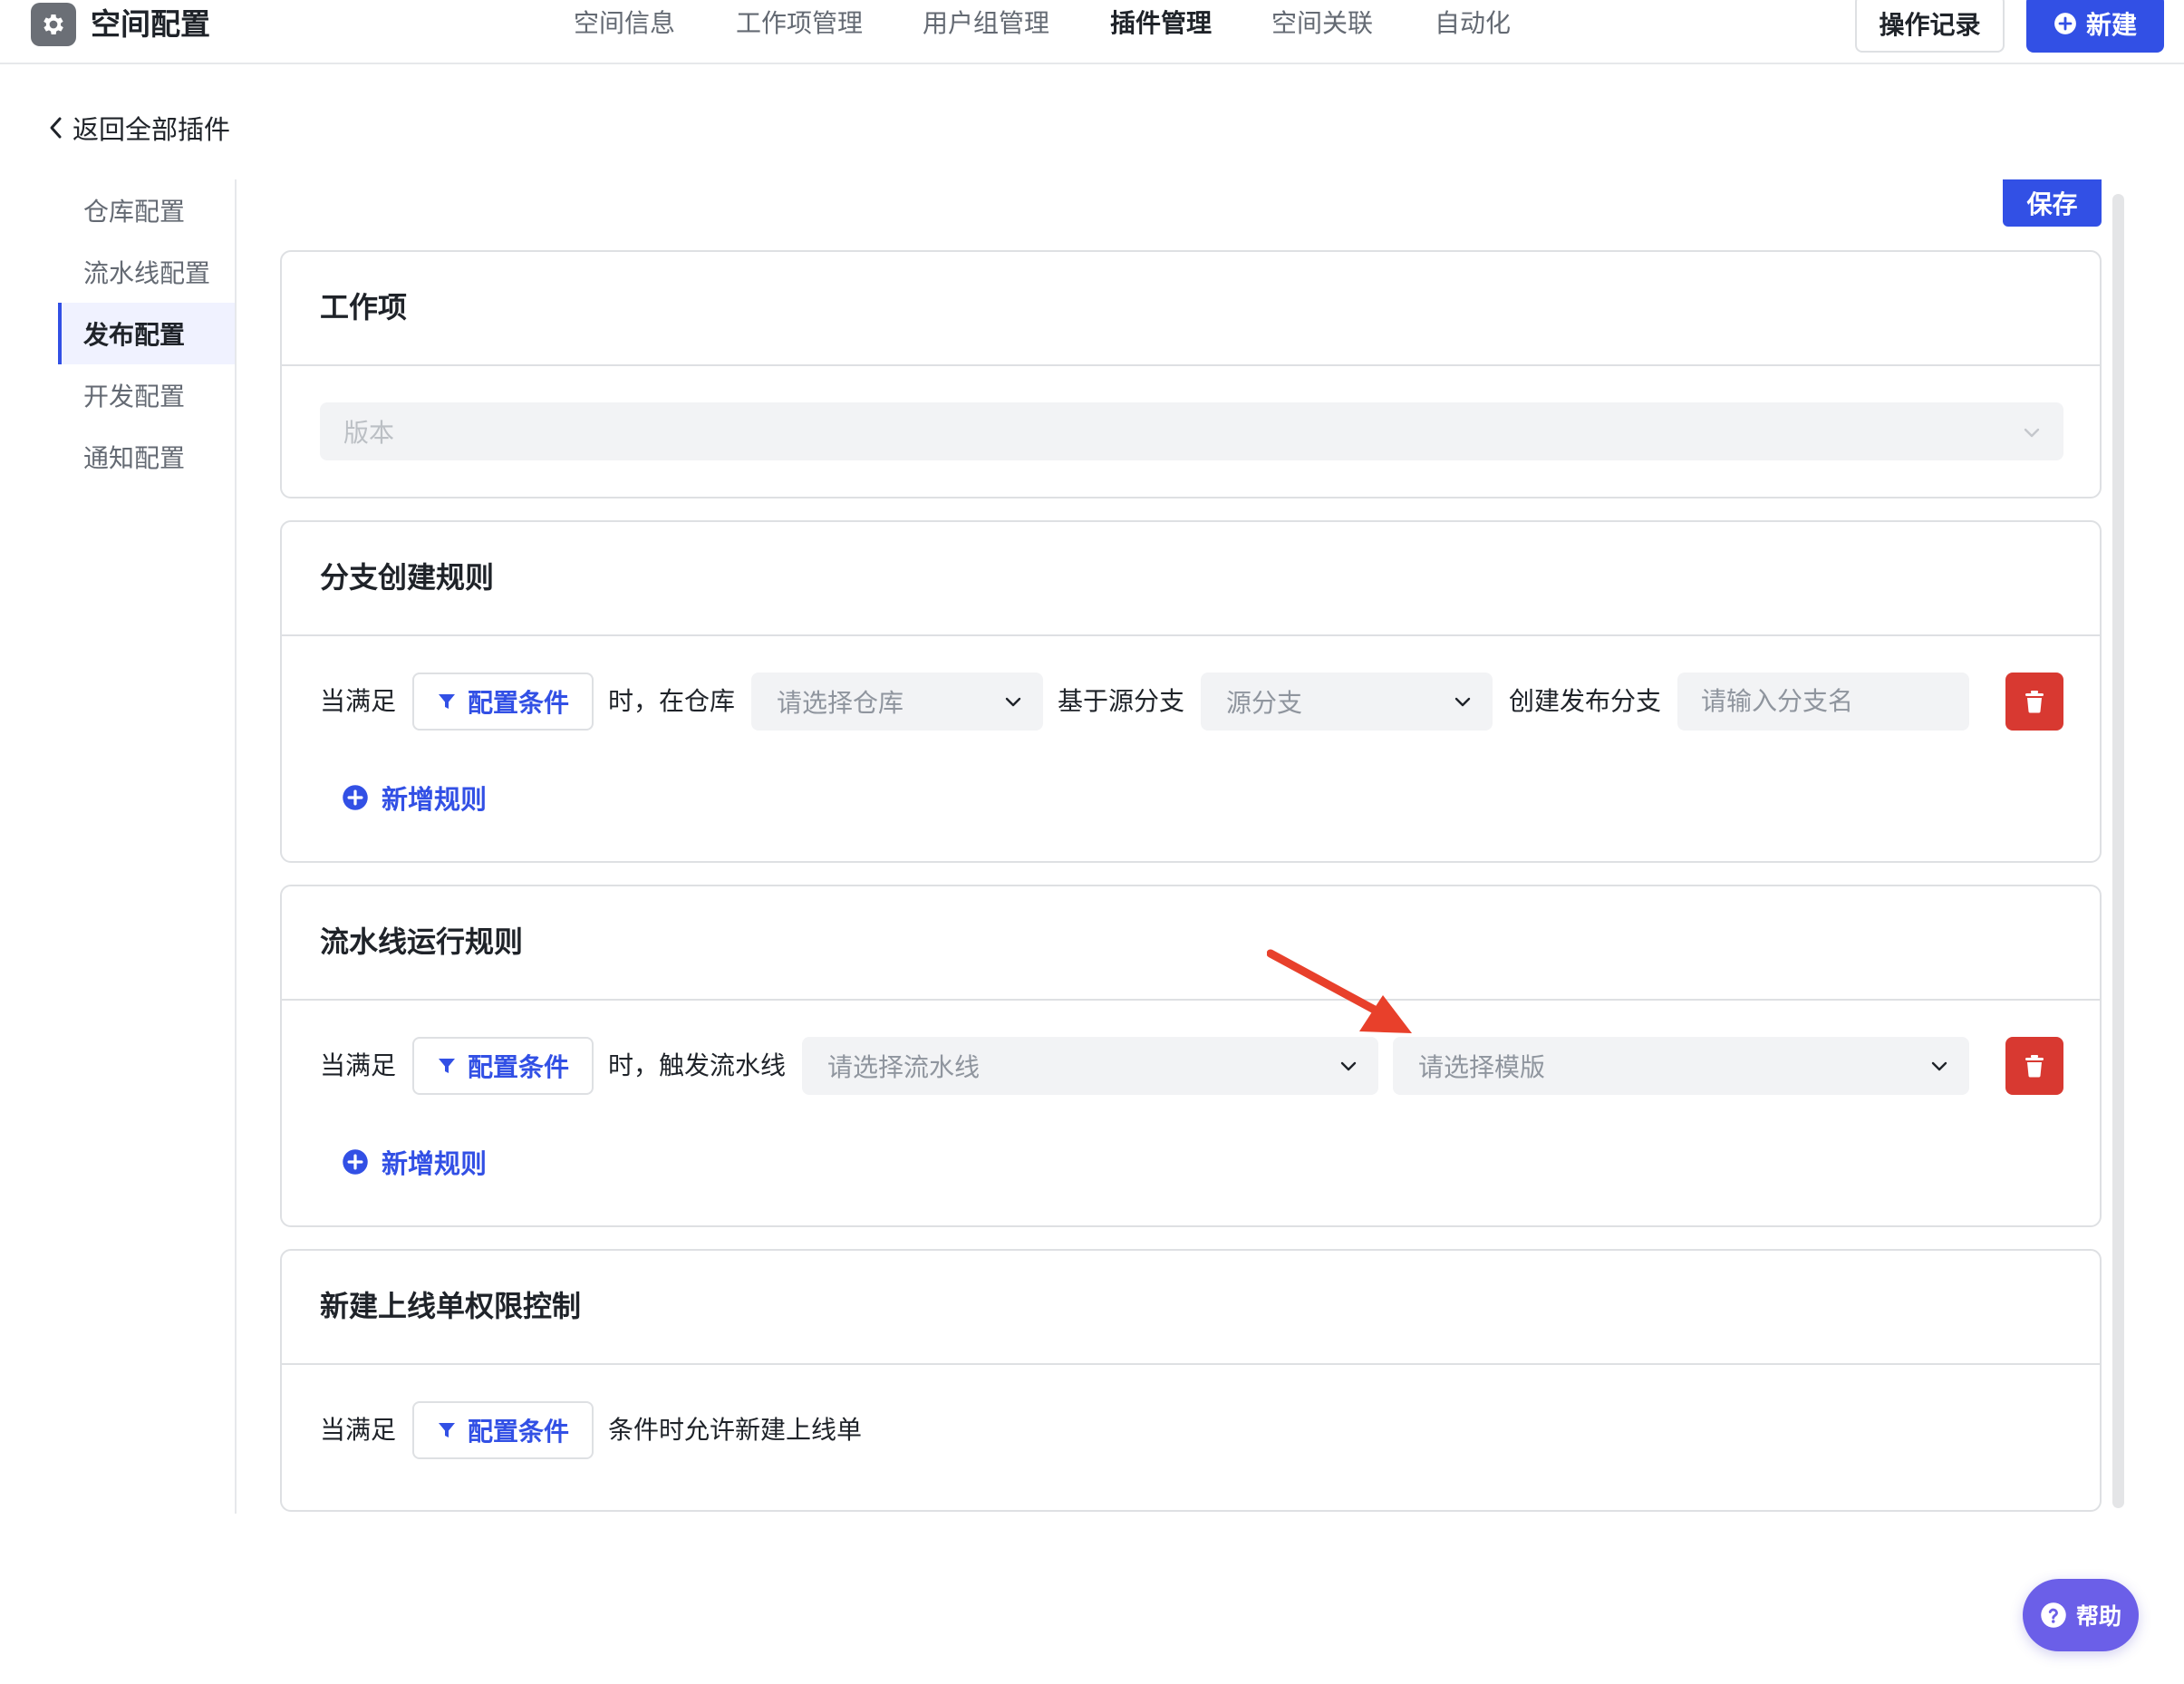 Image resolution: width=2184 pixels, height=1684 pixels. I want to click on card-header: 工作项, so click(1191, 309).